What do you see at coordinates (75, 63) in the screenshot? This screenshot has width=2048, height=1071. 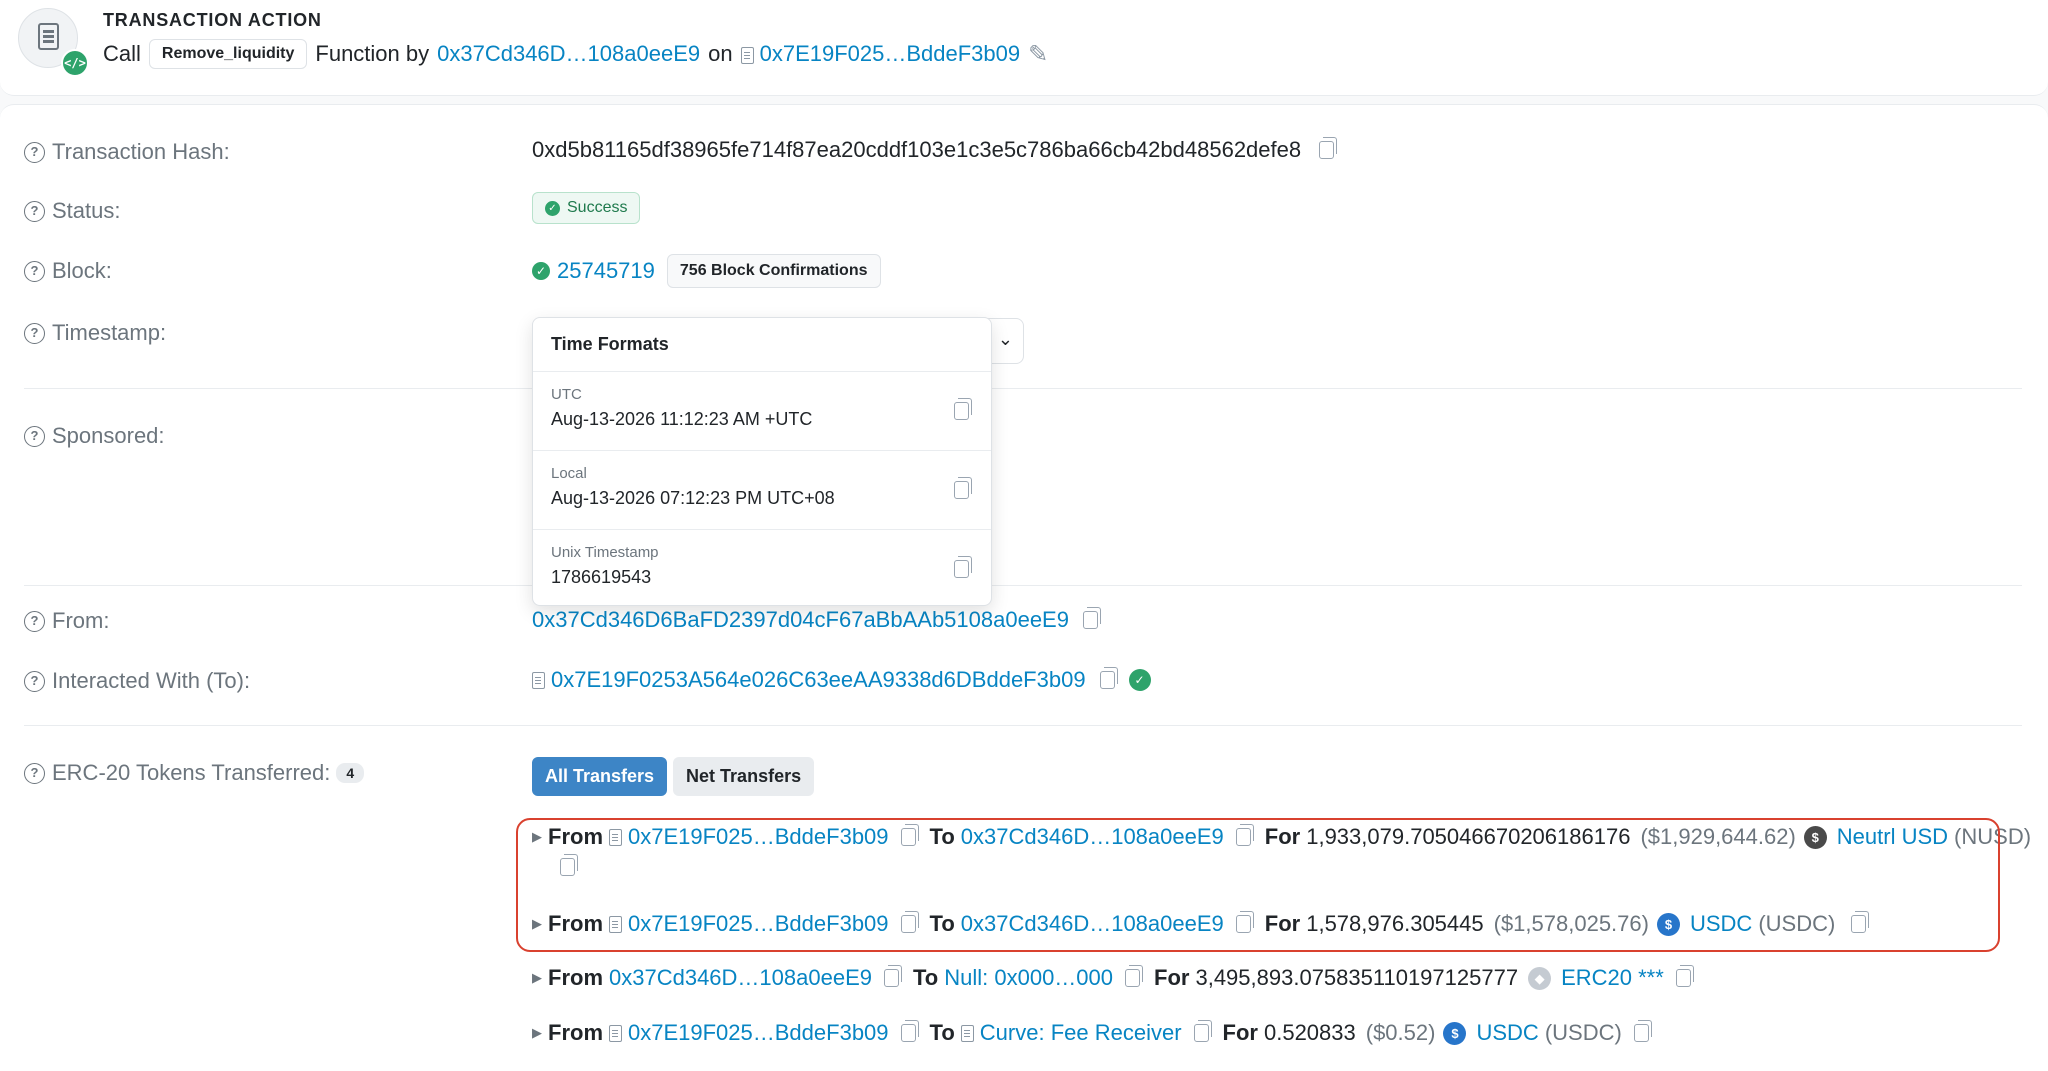 I see `code-icon: </>` at bounding box center [75, 63].